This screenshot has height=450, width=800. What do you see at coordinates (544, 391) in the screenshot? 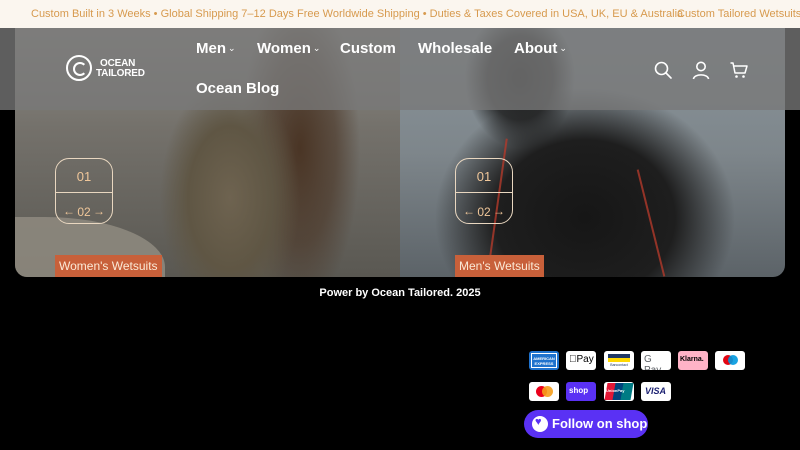
I see `mastercard-icon: mastercard` at bounding box center [544, 391].